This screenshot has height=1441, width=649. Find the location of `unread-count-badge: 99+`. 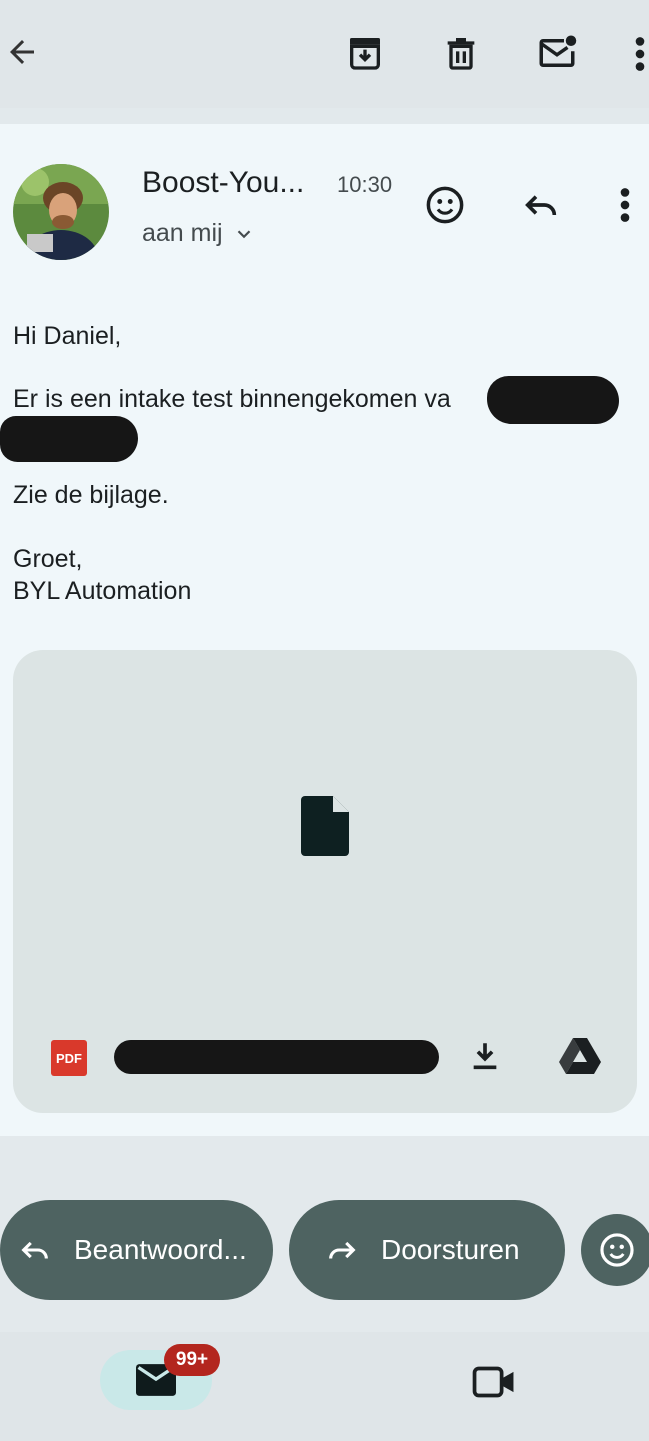

unread-count-badge: 99+ is located at coordinates (192, 1360).